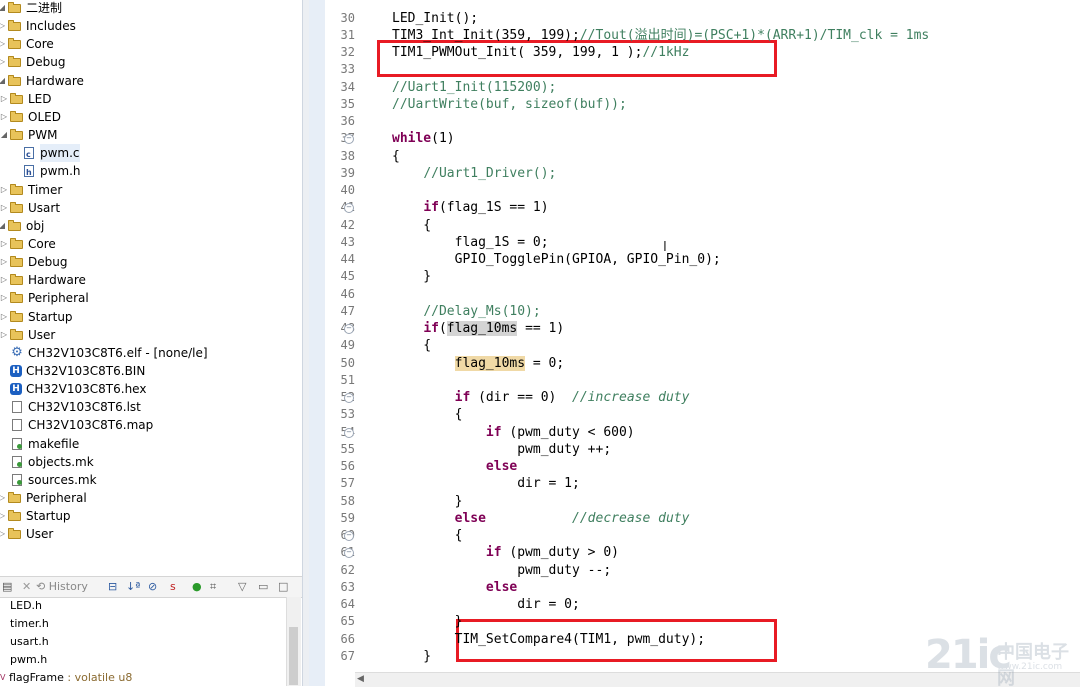  Describe the element at coordinates (30, 117) in the screenshot. I see `tree-item: ▷ OLED` at that location.